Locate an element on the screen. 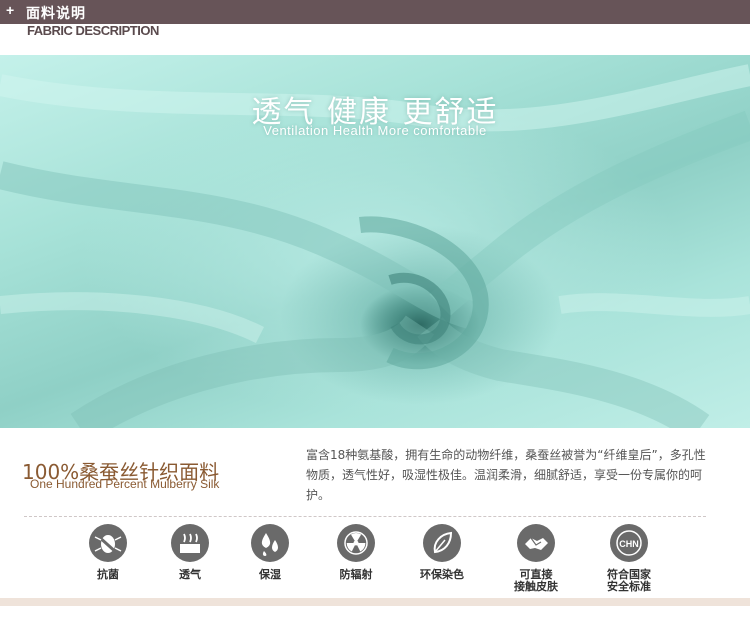 This screenshot has height=631, width=750. eco-dye-icon is located at coordinates (442, 543).